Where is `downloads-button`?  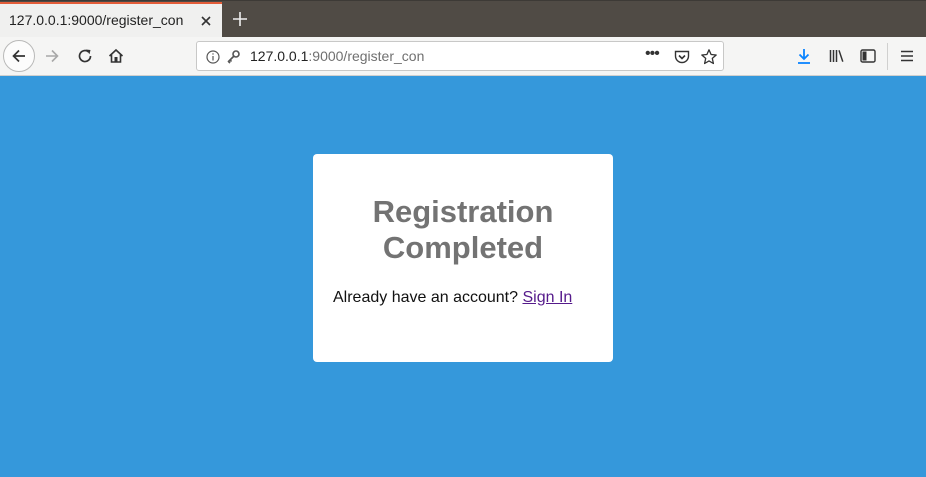
downloads-button is located at coordinates (804, 56).